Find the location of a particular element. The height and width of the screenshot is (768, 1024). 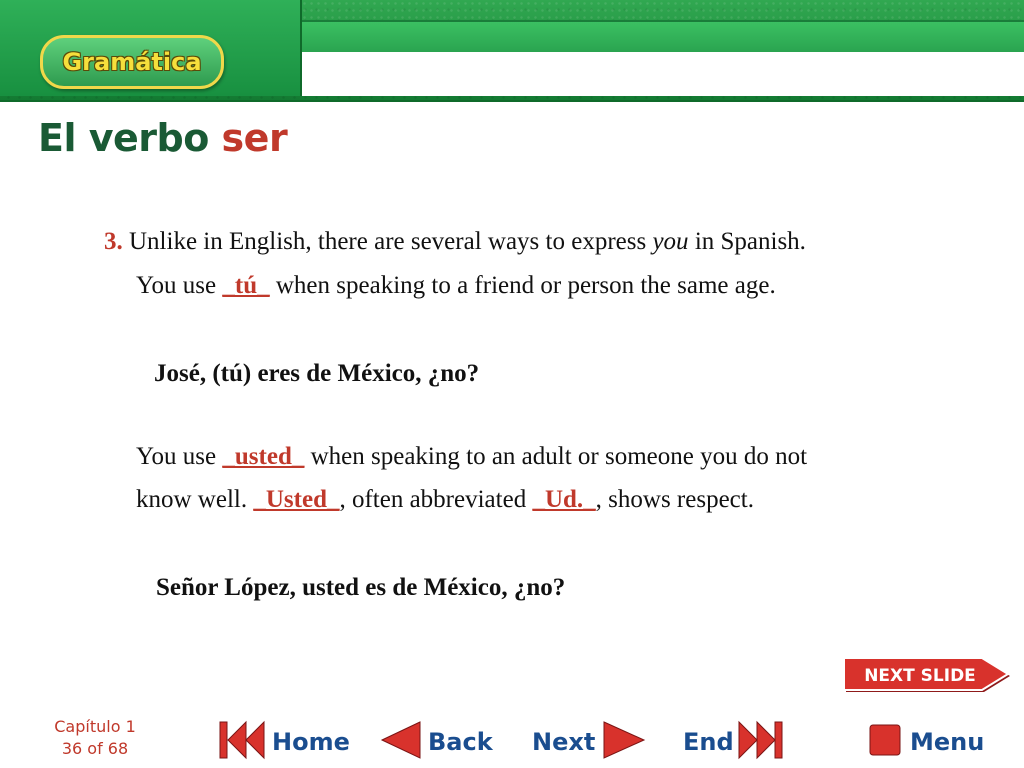

double-right-arrow-icon is located at coordinates (760, 740).